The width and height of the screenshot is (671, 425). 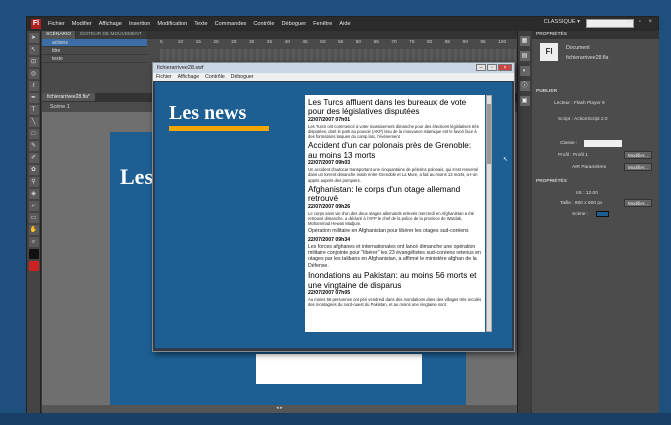 What do you see at coordinates (94, 43) in the screenshot?
I see `layer-row: actions` at bounding box center [94, 43].